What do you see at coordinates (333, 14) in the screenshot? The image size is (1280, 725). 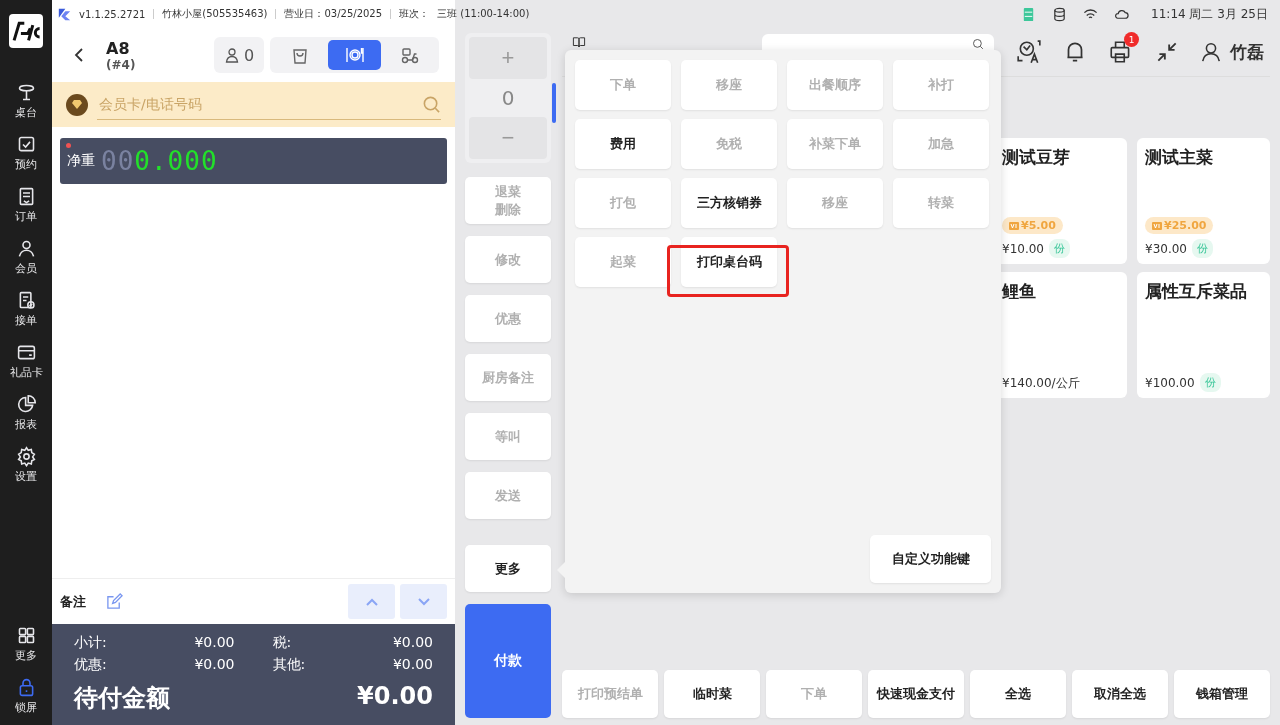 I see `business-day: 营业日：03/25/2025` at bounding box center [333, 14].